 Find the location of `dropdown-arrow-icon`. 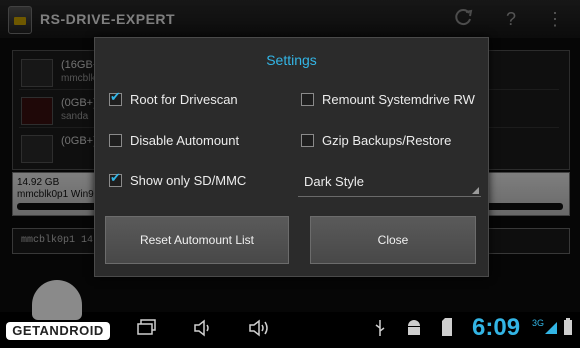

dropdown-arrow-icon is located at coordinates (475, 190).